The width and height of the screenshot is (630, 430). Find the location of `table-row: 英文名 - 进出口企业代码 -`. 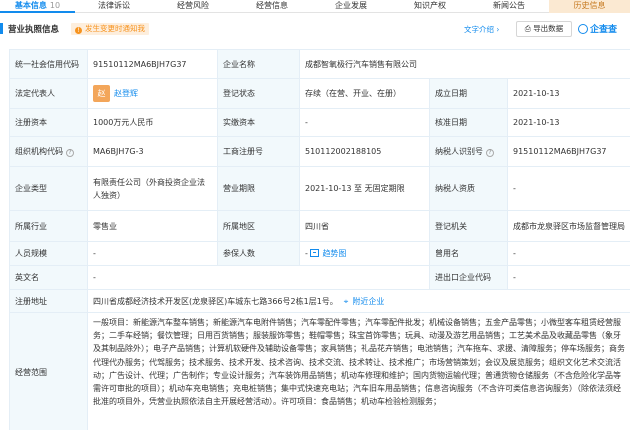

table-row: 英文名 - 进出口企业代码 - is located at coordinates (319, 277).